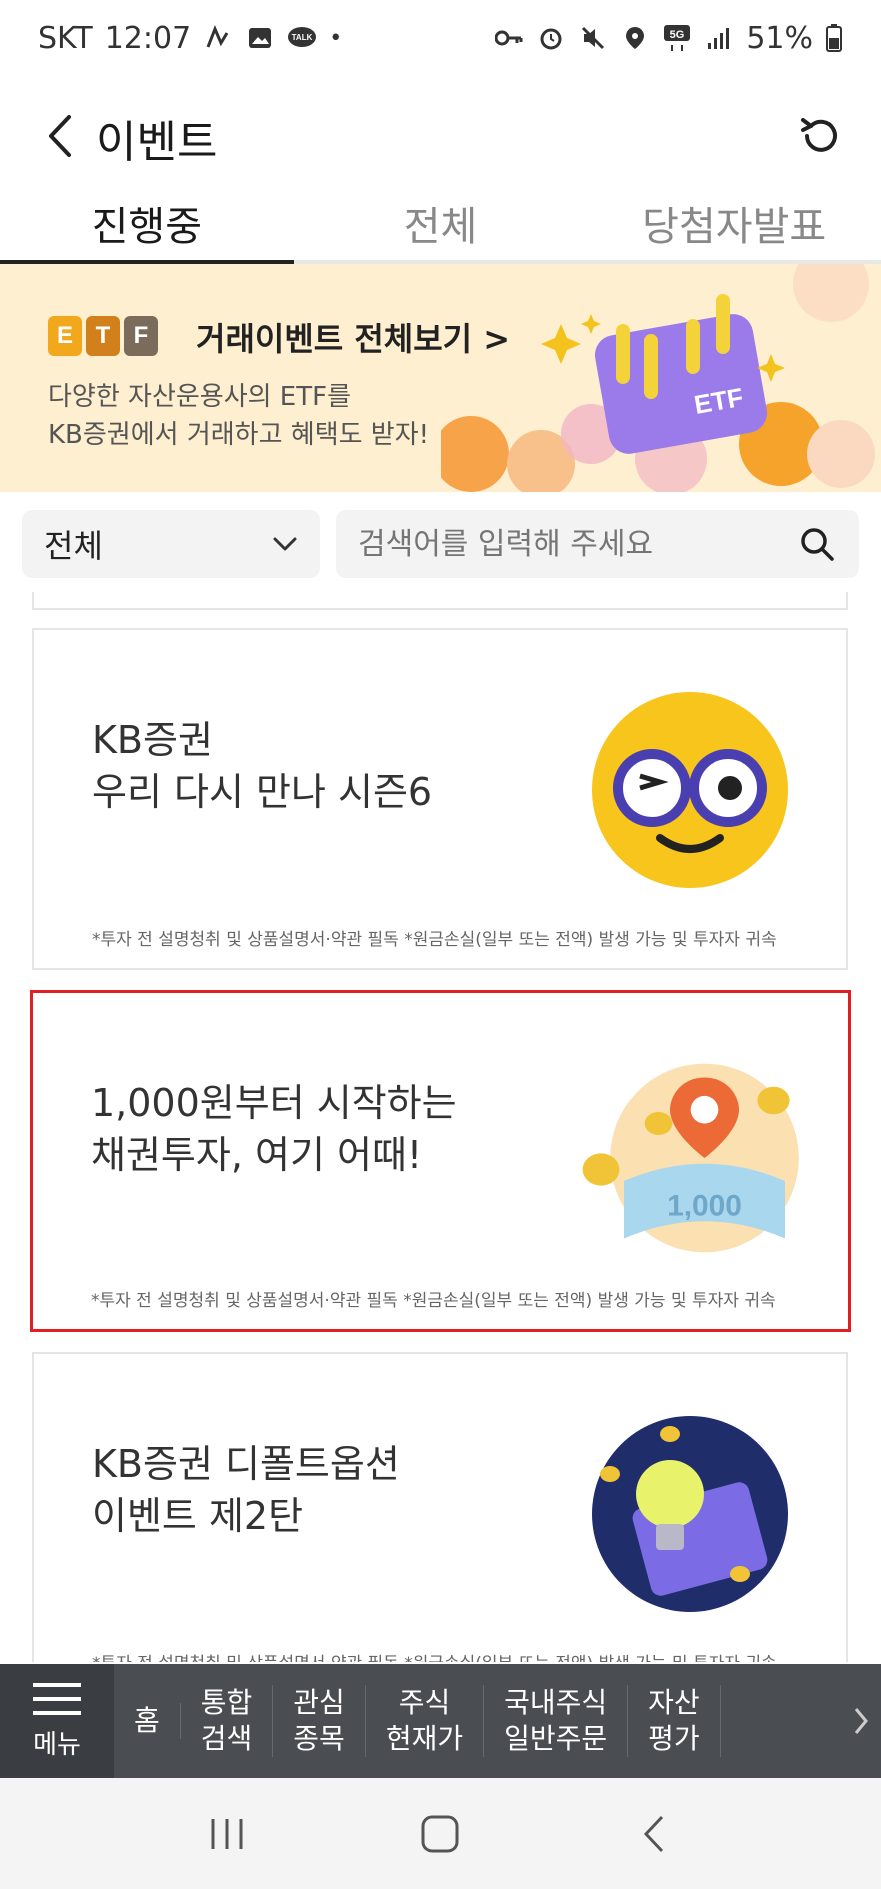  Describe the element at coordinates (817, 544) in the screenshot. I see `search-icon` at that location.